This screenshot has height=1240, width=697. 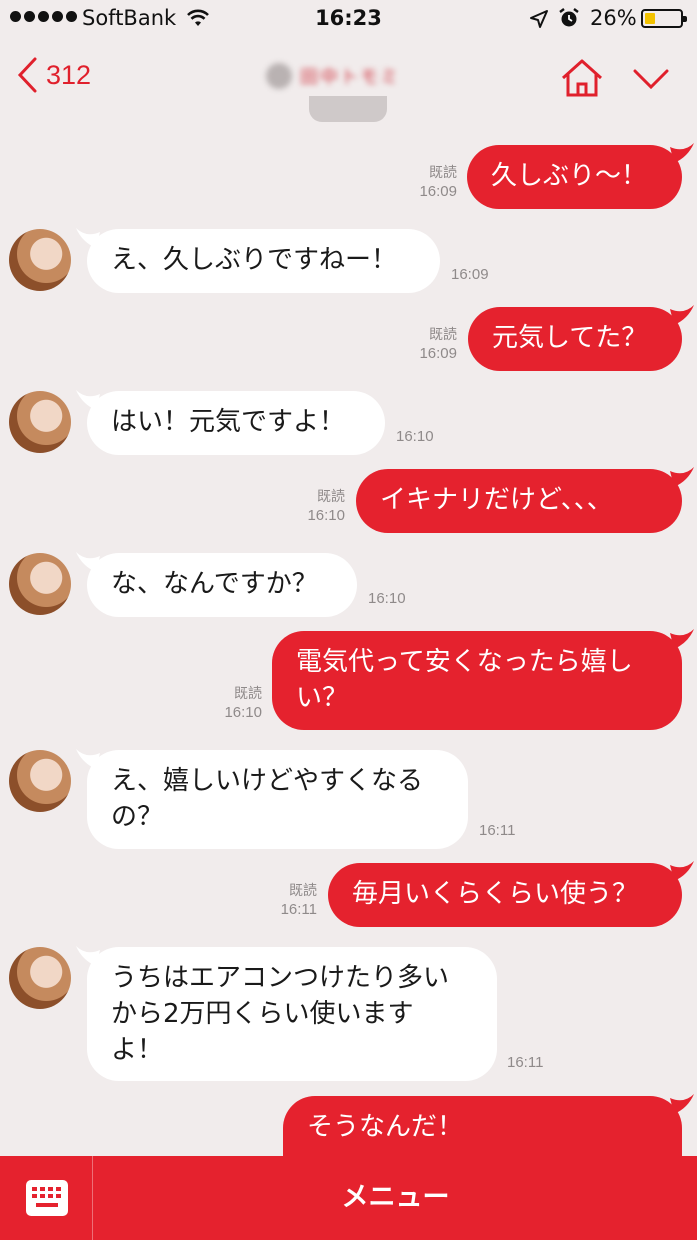 I want to click on message-text-line: よ！, so click(x=137, y=1050).